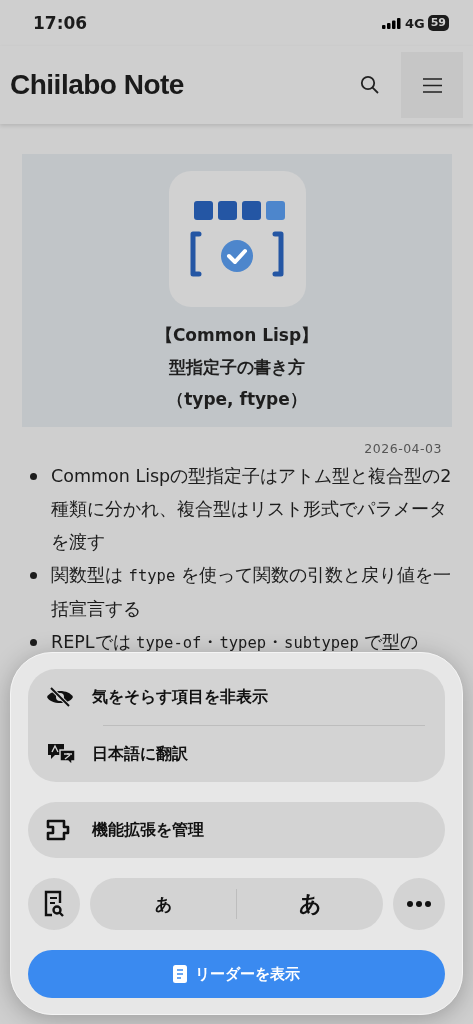 The width and height of the screenshot is (473, 1024). Describe the element at coordinates (60, 697) in the screenshot. I see `eye-slash-icon` at that location.